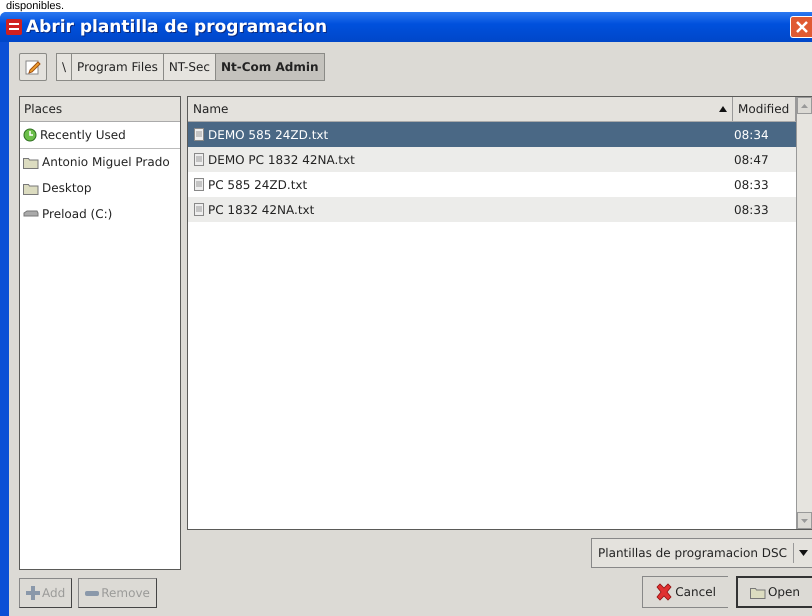 This screenshot has width=812, height=616. I want to click on path-segment-button: NT-Sec, so click(189, 67).